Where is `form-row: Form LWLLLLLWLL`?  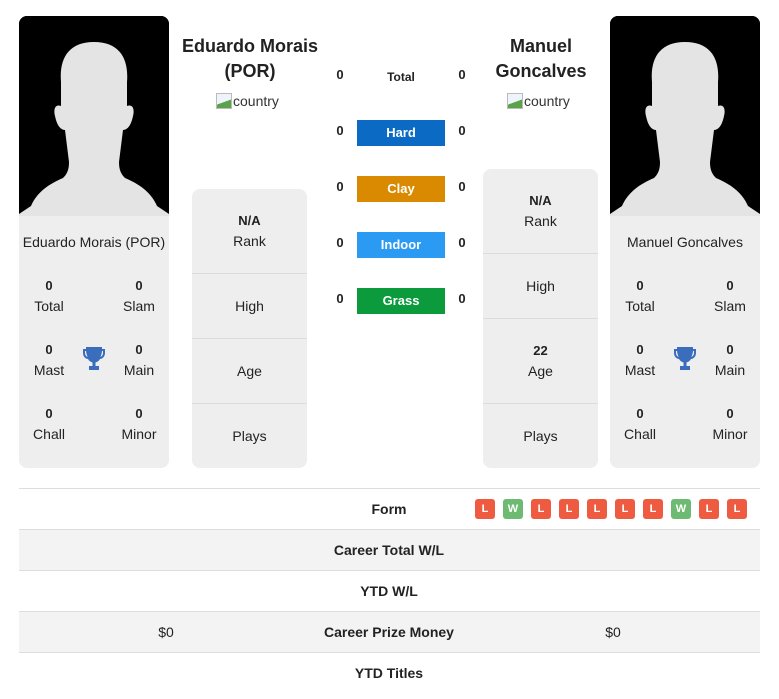
form-row: Form LWLLLLLWLL is located at coordinates (389, 508).